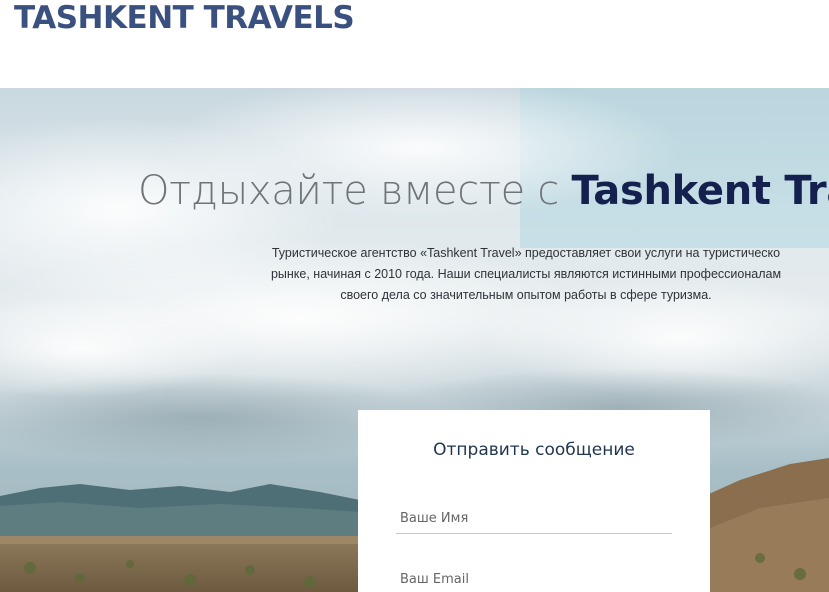 This screenshot has width=829, height=592. I want to click on site-header: TASHKENT TRAVELS, so click(414, 44).